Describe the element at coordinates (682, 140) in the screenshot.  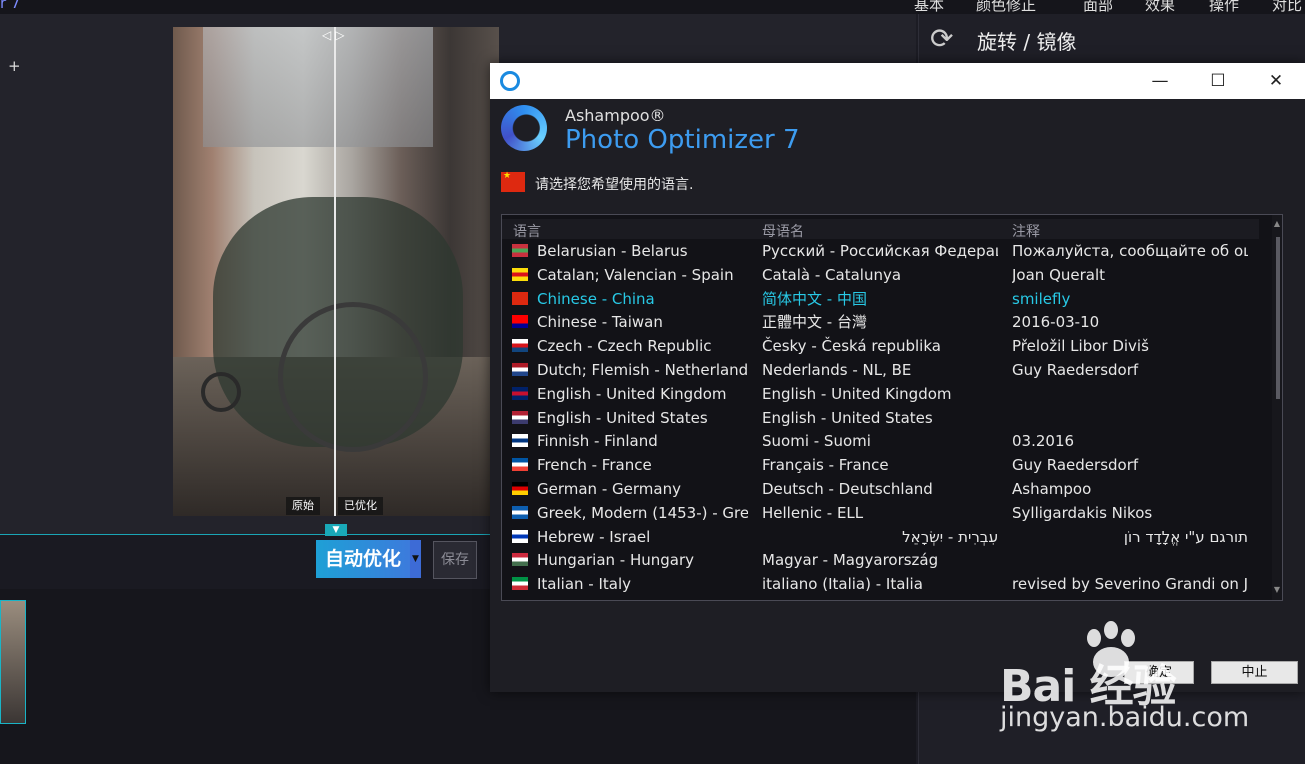
I see `brand-product: Photo Optimizer 7` at that location.